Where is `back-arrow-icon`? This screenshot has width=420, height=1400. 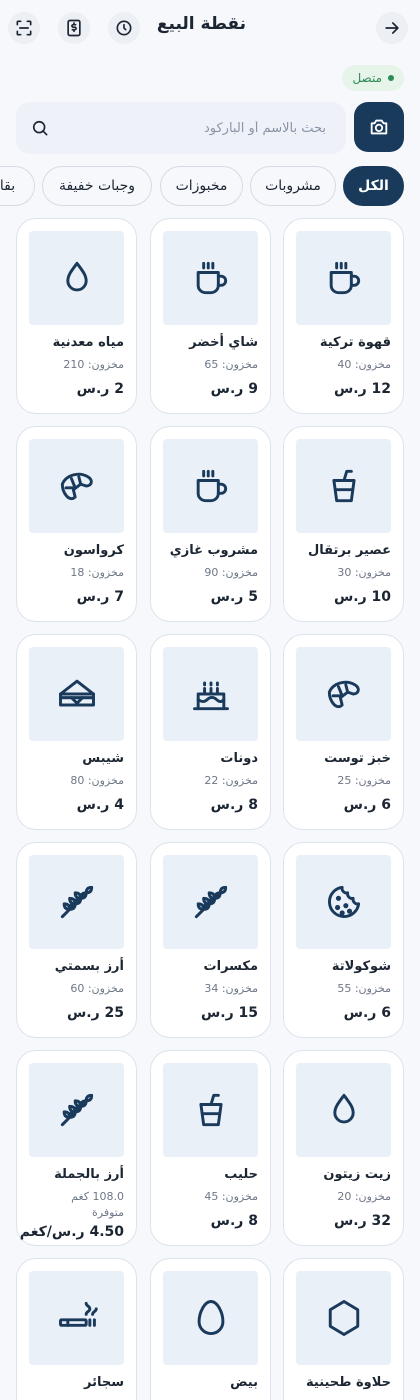
back-arrow-icon is located at coordinates (392, 28).